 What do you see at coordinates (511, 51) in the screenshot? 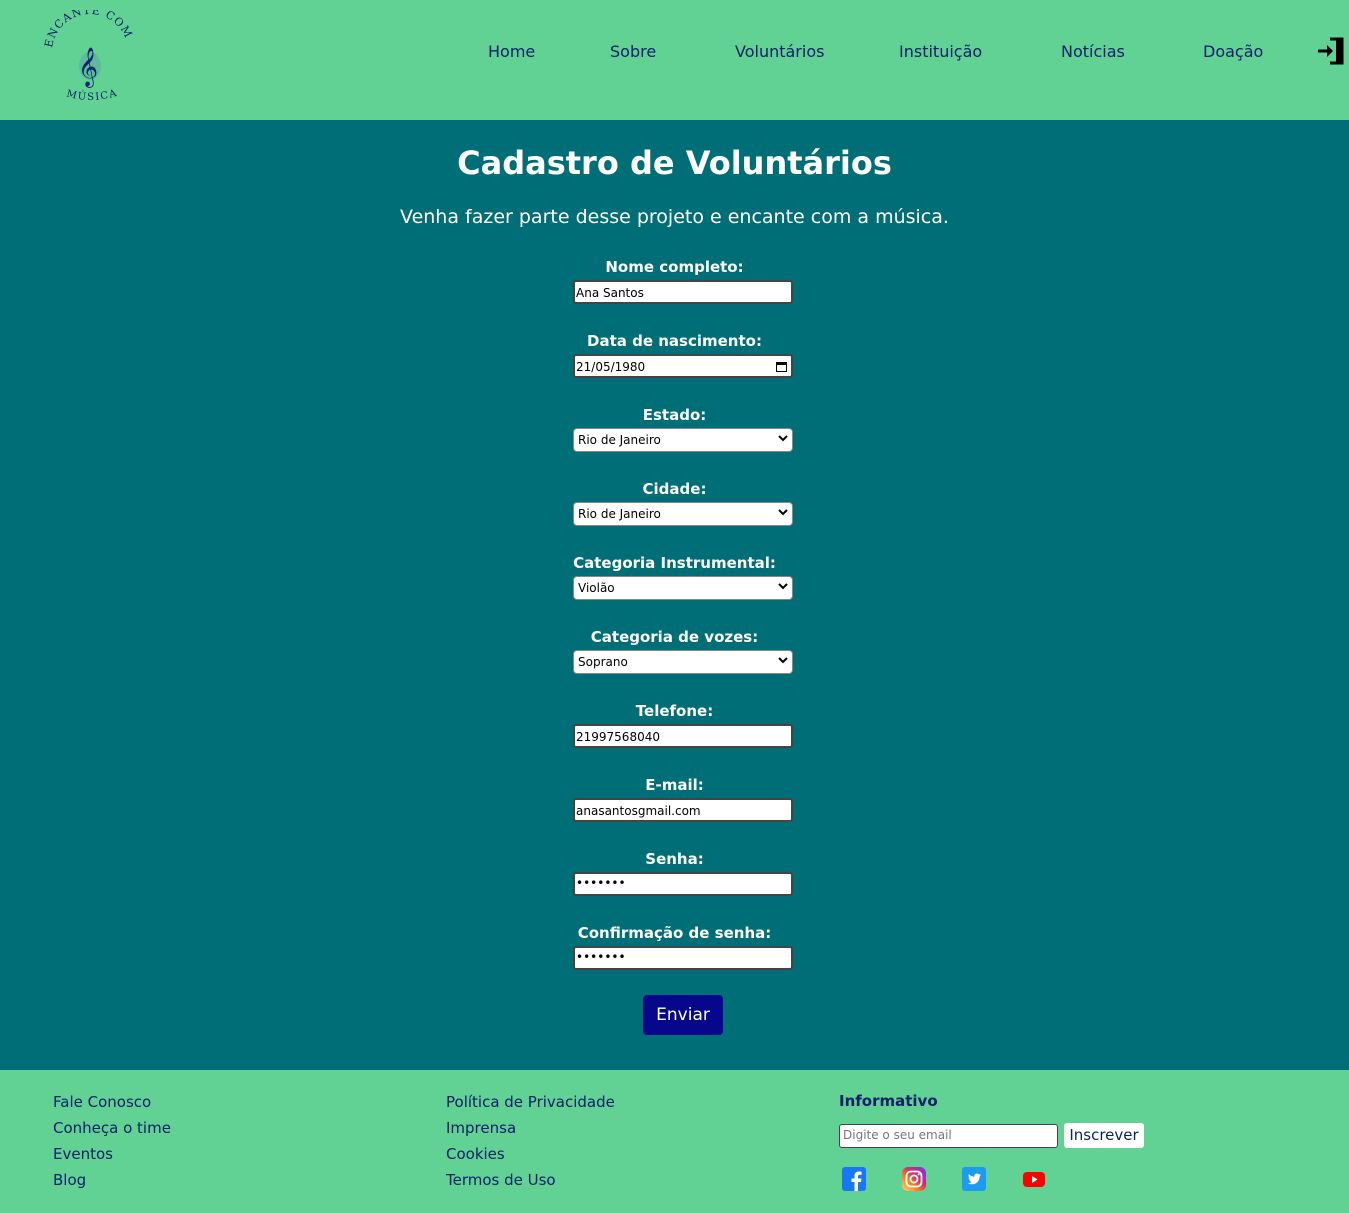
I see `nav-home: Home` at bounding box center [511, 51].